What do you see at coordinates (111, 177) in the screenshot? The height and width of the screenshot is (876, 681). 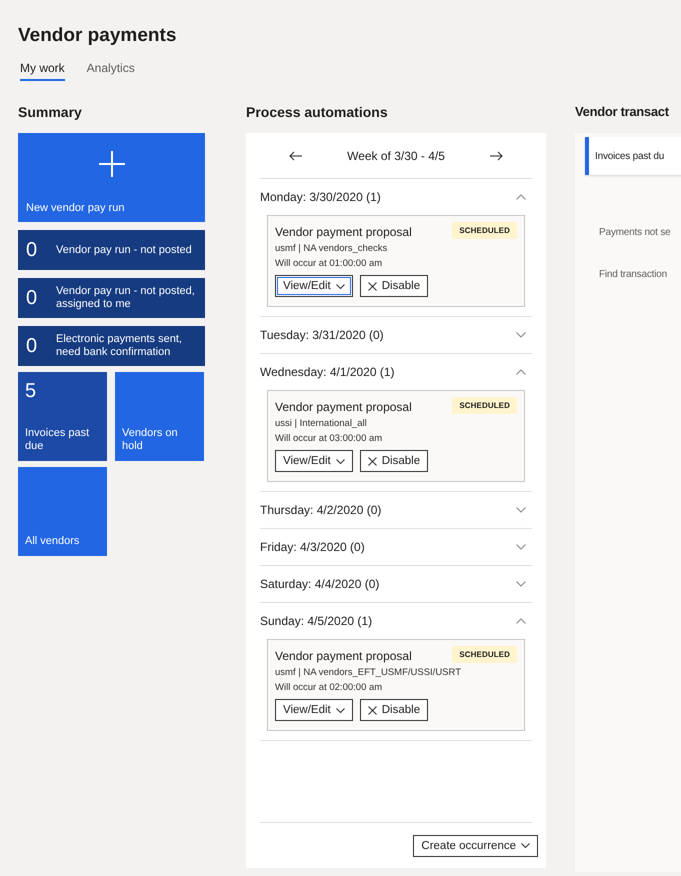 I see `new-pay-run-tile: New vendor pay run` at bounding box center [111, 177].